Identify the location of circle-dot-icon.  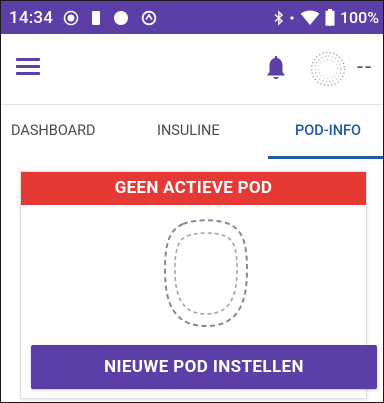
(121, 17).